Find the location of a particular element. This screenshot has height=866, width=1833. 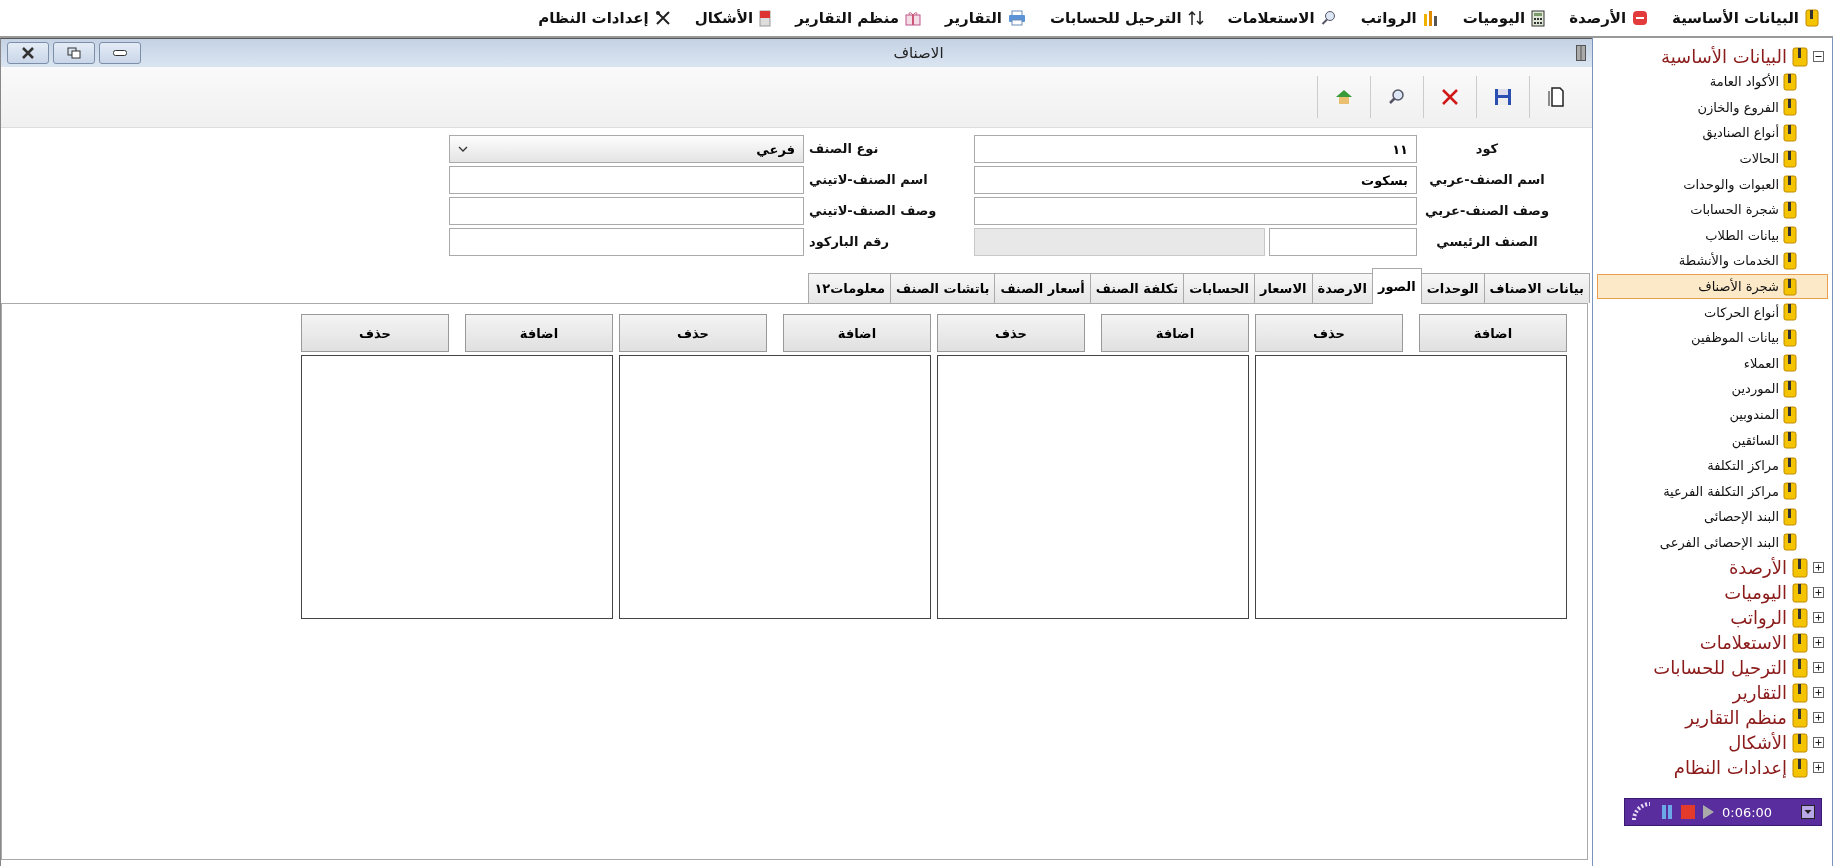

tab: الاسعار is located at coordinates (1283, 288).